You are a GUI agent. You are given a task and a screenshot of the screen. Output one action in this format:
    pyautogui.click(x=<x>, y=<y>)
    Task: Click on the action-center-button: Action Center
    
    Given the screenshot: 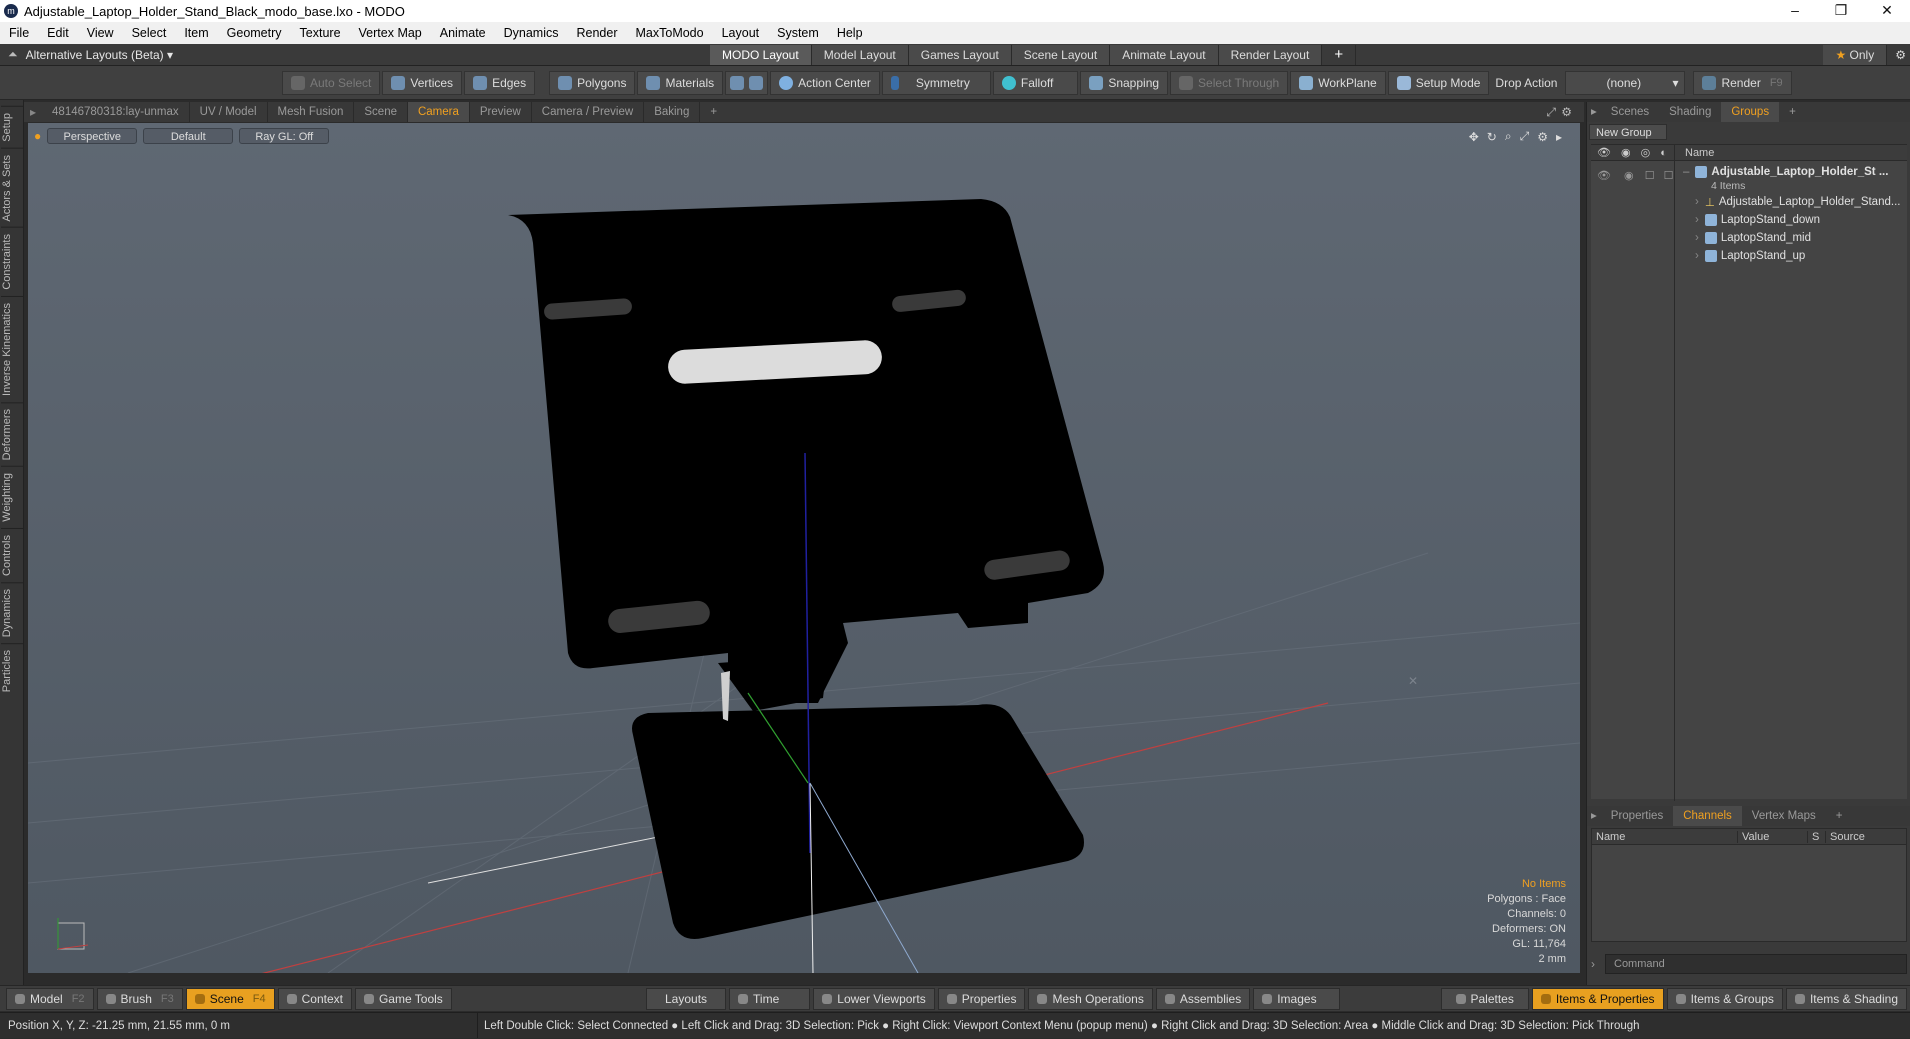 What is the action you would take?
    pyautogui.click(x=825, y=82)
    